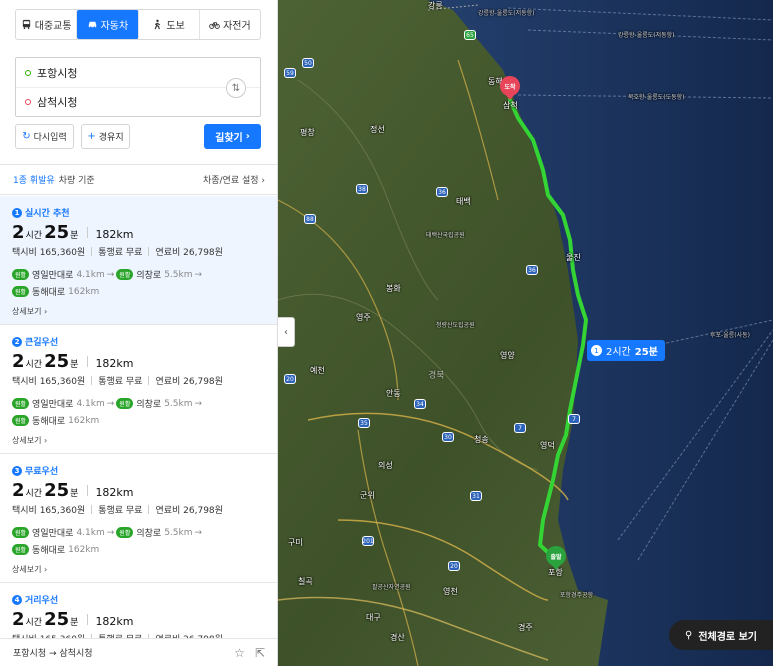 The width and height of the screenshot is (773, 666). Describe the element at coordinates (139, 470) in the screenshot. I see `route-title: 3 무료우선` at that location.